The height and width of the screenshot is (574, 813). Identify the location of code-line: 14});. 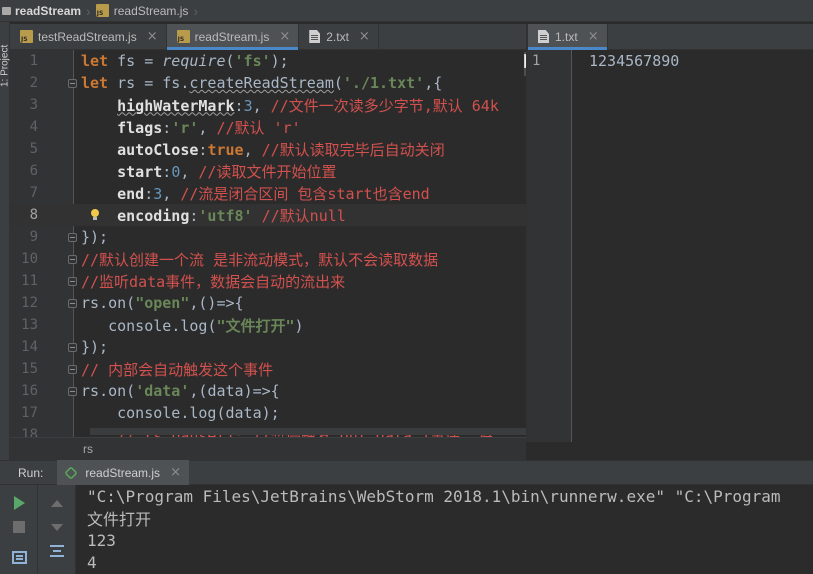
(268, 347).